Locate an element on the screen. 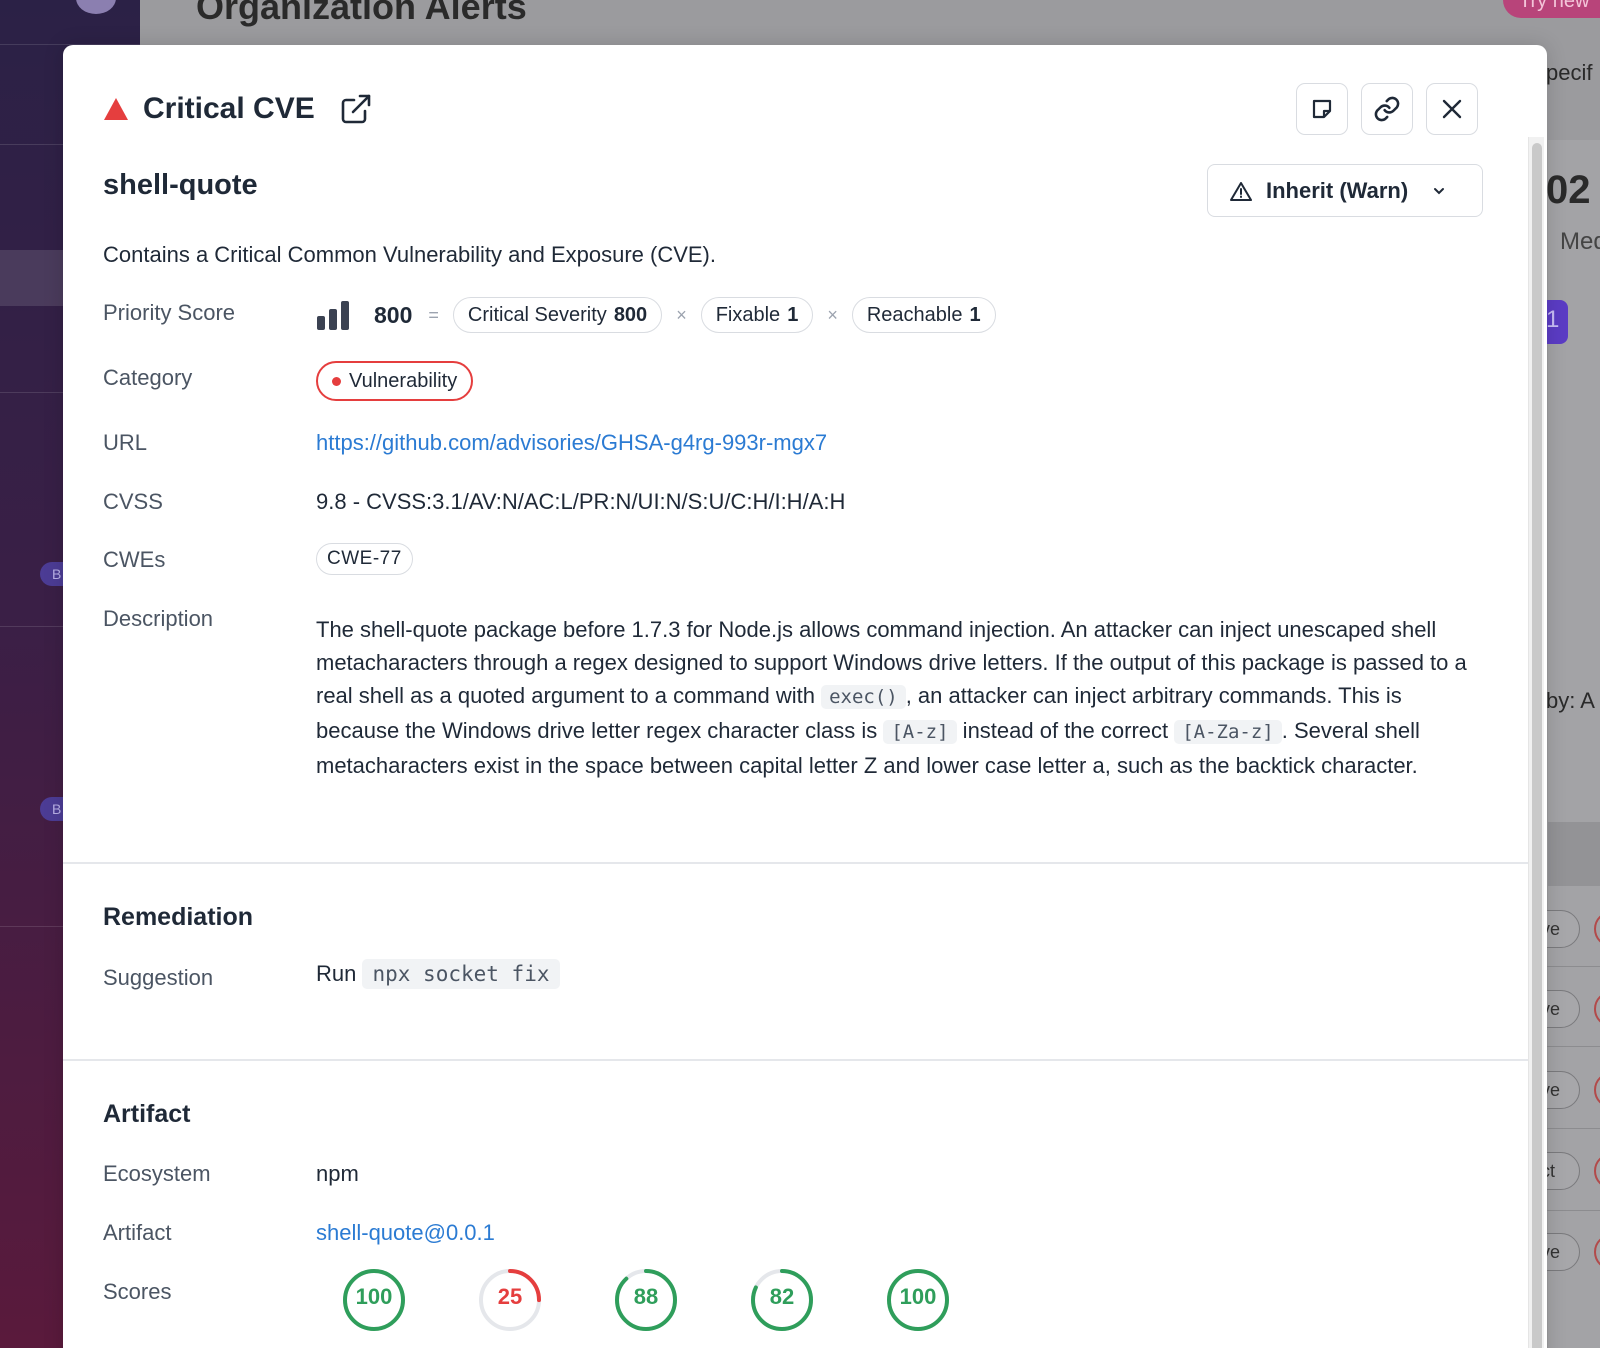 The width and height of the screenshot is (1600, 1348). package-name: shell-quote is located at coordinates (180, 185).